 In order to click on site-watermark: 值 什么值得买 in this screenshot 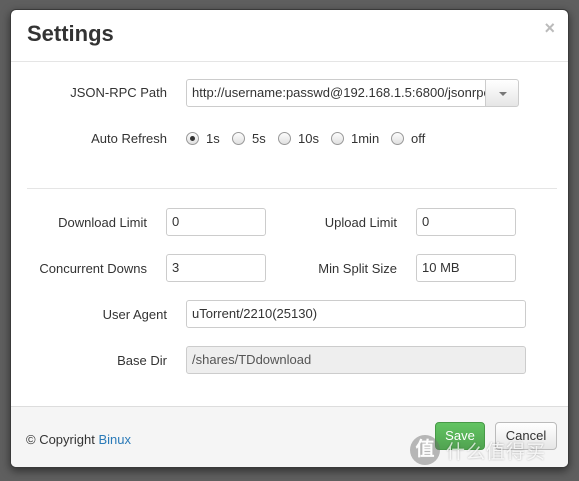, I will do `click(478, 450)`.